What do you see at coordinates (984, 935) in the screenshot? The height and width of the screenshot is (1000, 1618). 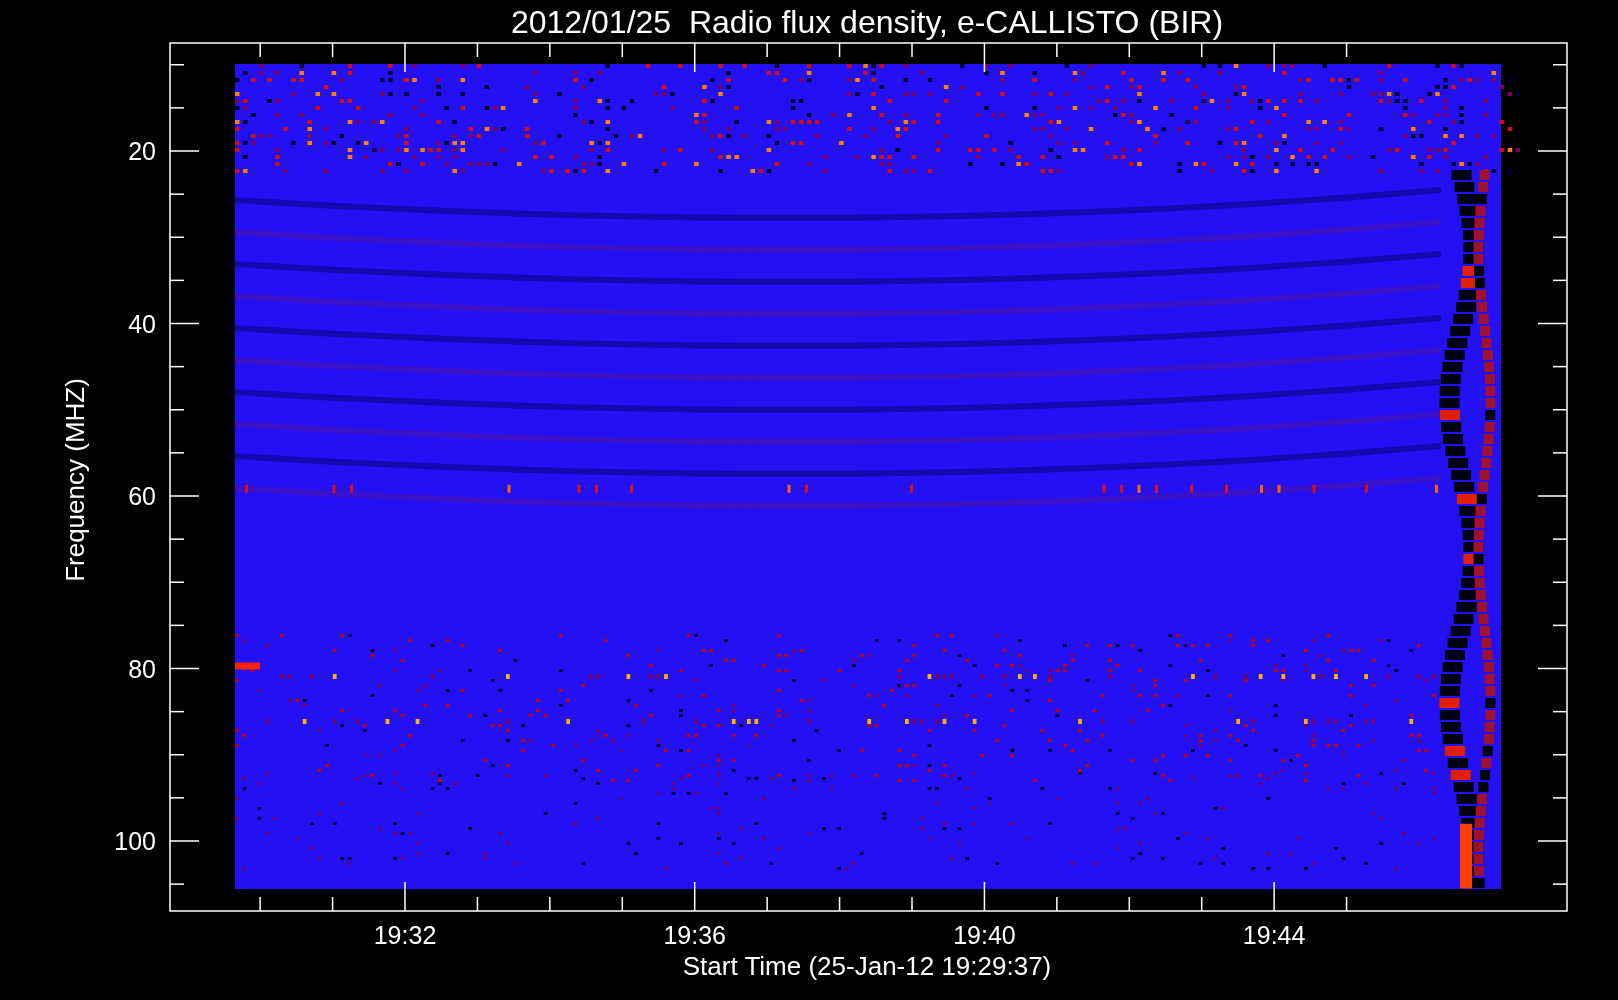 I see `x-tick-label: 19:40` at bounding box center [984, 935].